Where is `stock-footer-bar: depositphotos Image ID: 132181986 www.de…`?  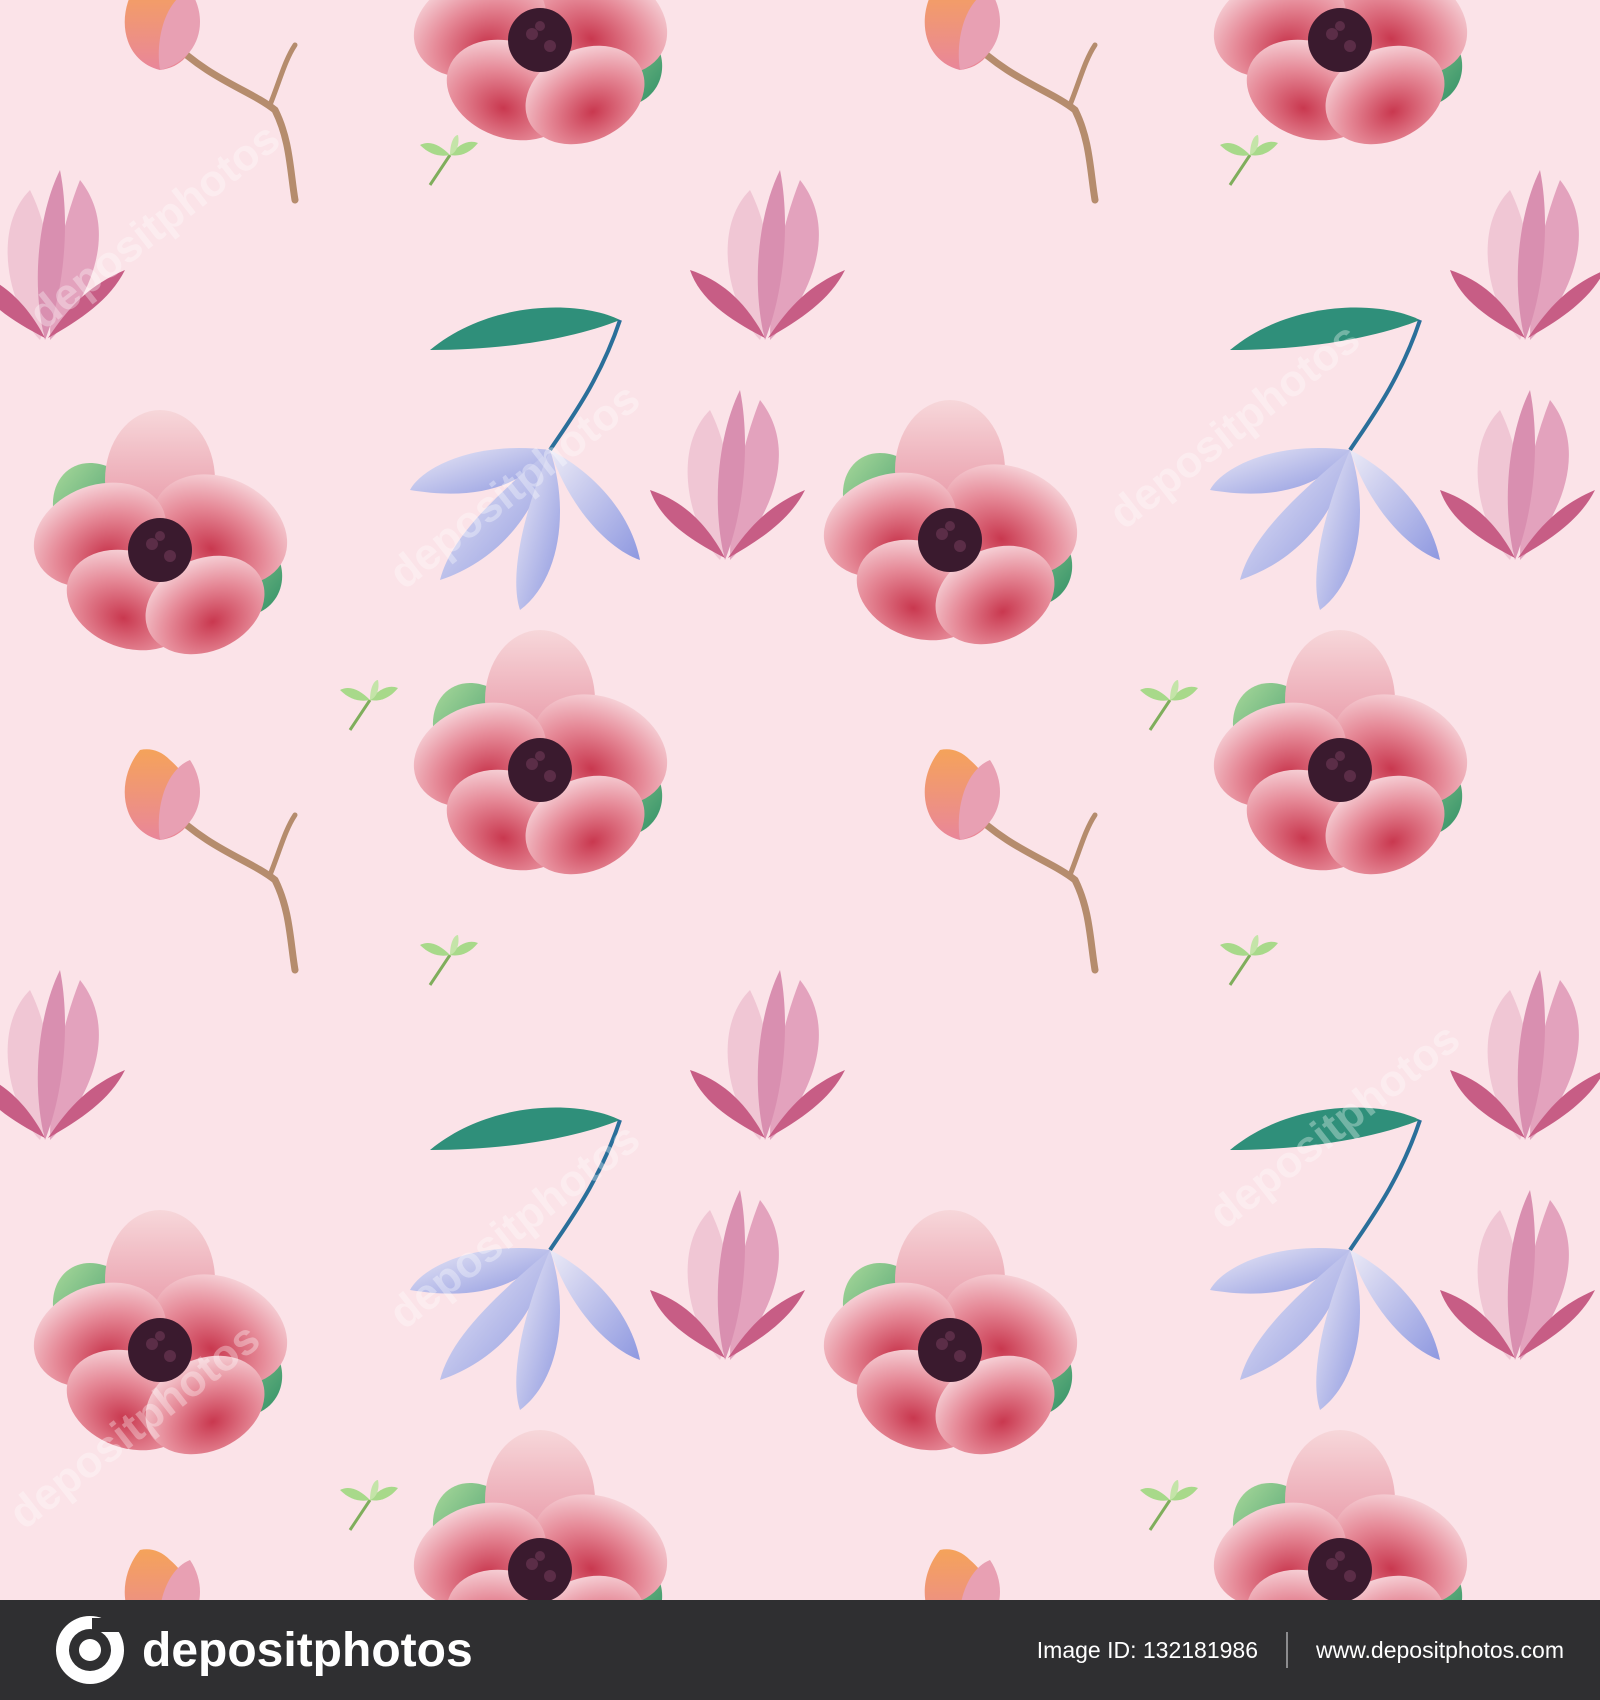 stock-footer-bar: depositphotos Image ID: 132181986 www.de… is located at coordinates (800, 1650).